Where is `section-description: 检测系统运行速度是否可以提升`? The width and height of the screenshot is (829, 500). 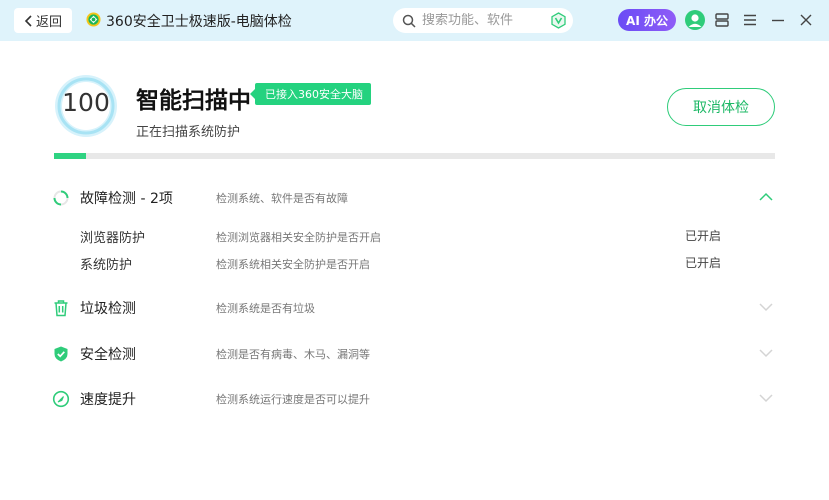
section-description: 检测系统运行速度是否可以提升 is located at coordinates (293, 399).